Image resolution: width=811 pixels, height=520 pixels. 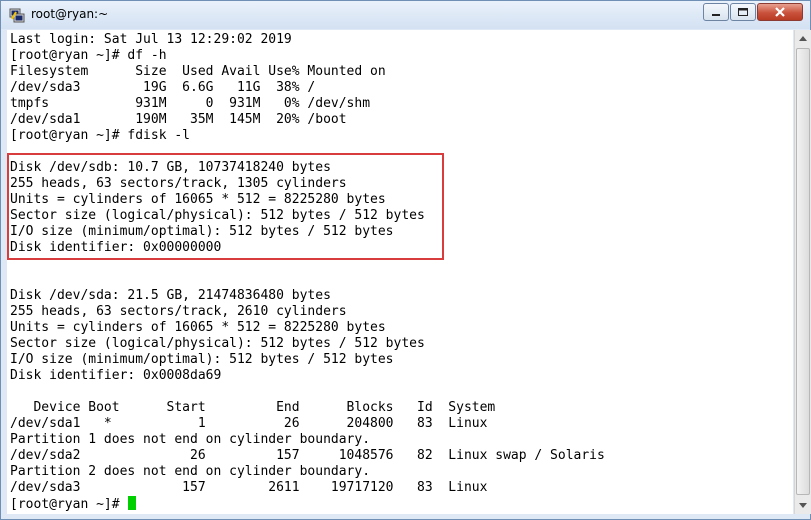 I want to click on terminal-prompt-line: [root@ryan ~]#, so click(x=307, y=504).